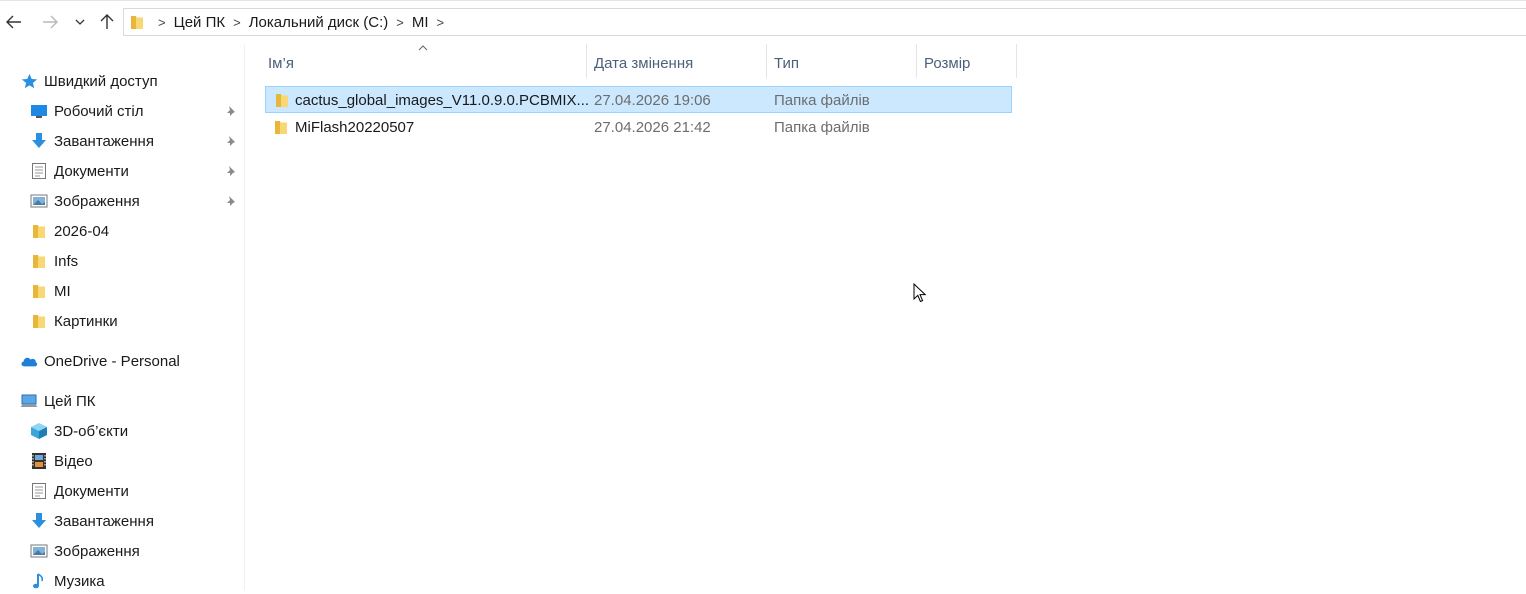  What do you see at coordinates (763, 0) in the screenshot?
I see `top-border` at bounding box center [763, 0].